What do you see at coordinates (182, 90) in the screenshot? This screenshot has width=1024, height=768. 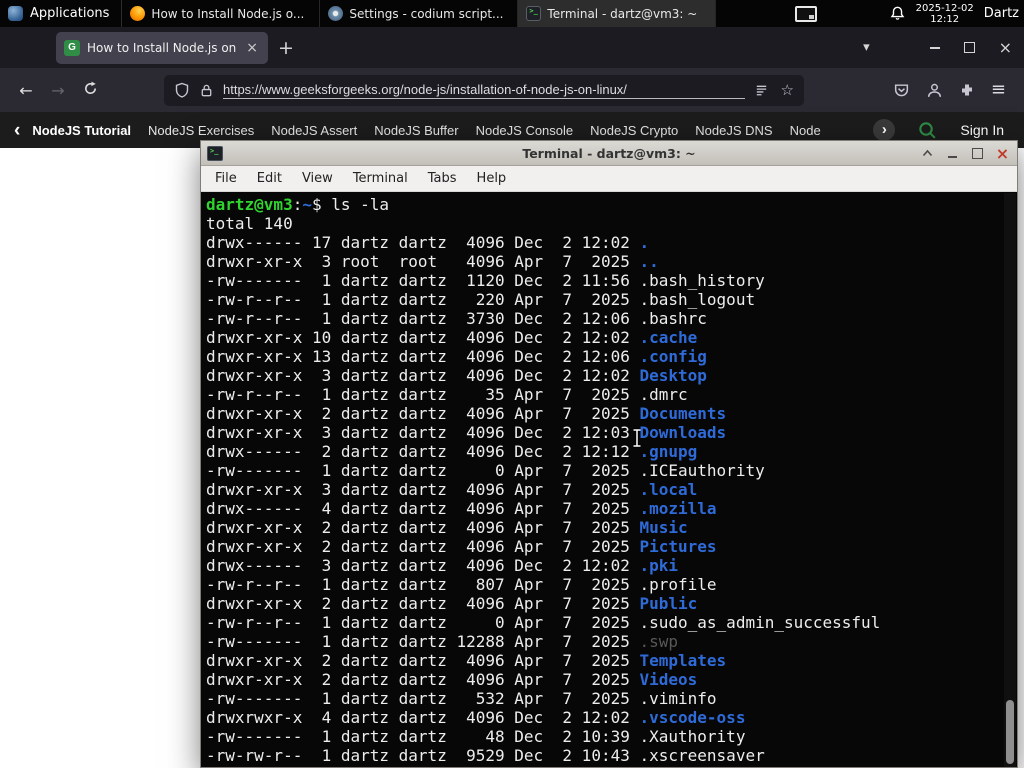 I see `tracking-shield-icon` at bounding box center [182, 90].